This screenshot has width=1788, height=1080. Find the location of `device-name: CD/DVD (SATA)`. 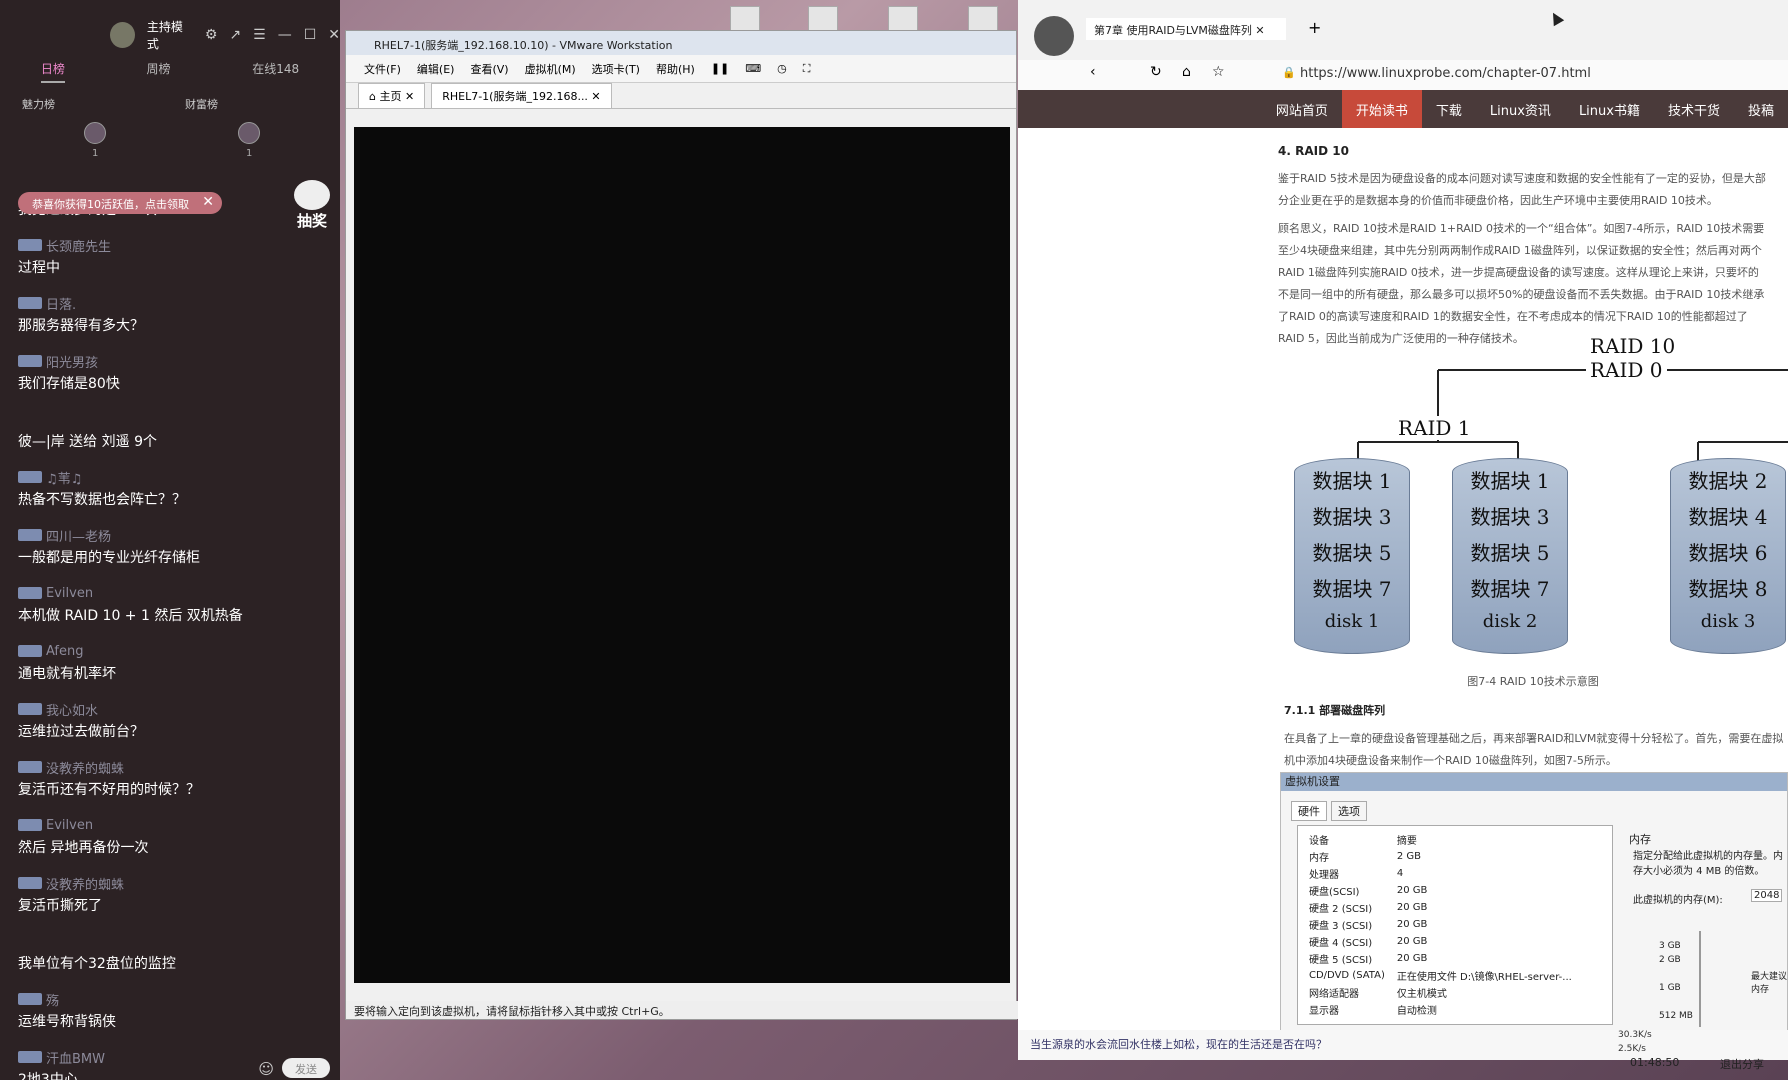

device-name: CD/DVD (SATA) is located at coordinates (1347, 975).